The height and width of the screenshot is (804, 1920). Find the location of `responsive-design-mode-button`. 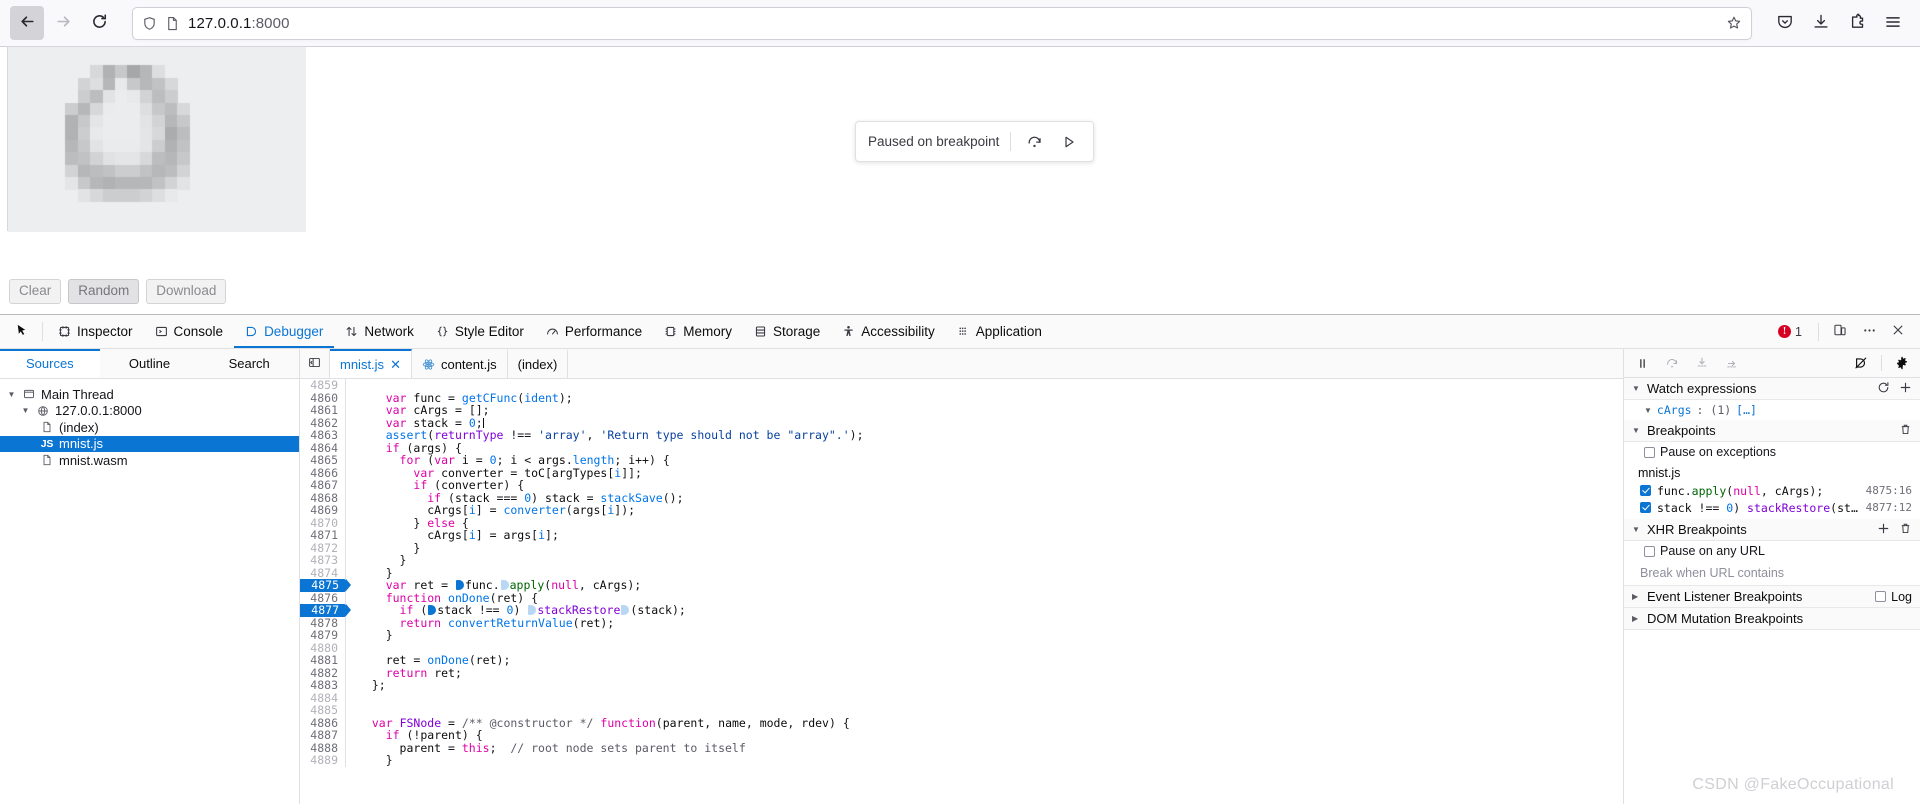

responsive-design-mode-button is located at coordinates (1840, 332).